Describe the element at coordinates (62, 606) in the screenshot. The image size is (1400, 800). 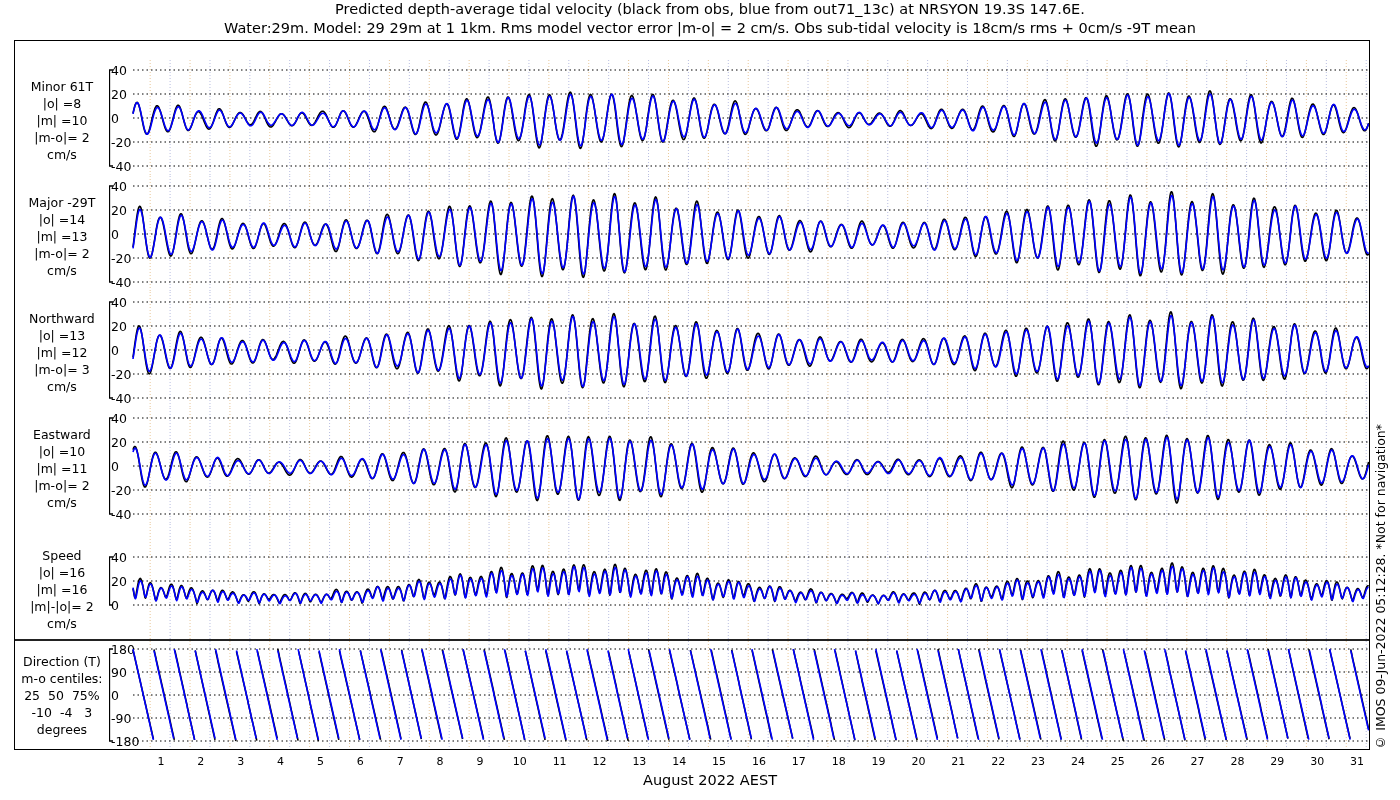
I see `panel-label: |m|-|o|= 2` at that location.